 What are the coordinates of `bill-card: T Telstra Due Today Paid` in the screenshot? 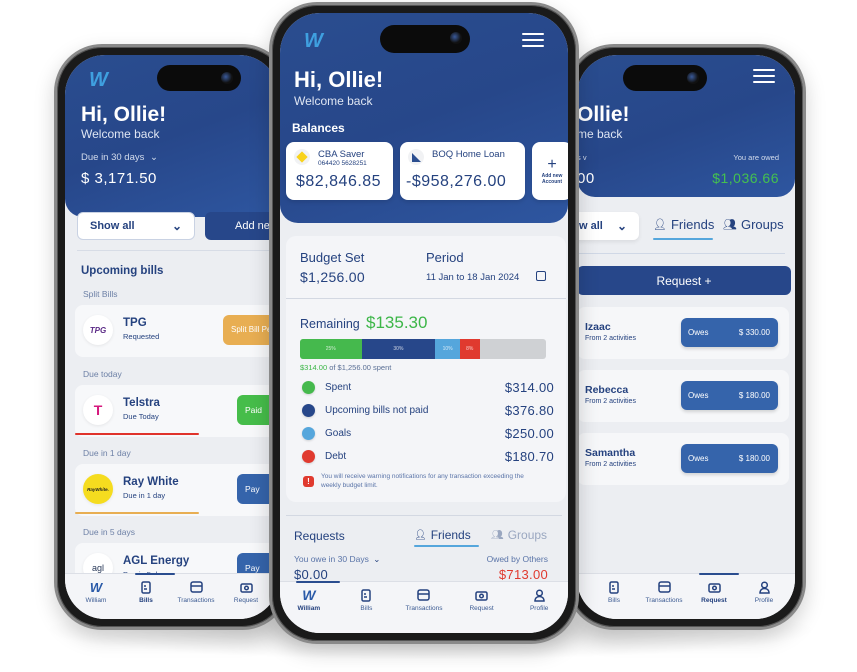 It's located at (177, 411).